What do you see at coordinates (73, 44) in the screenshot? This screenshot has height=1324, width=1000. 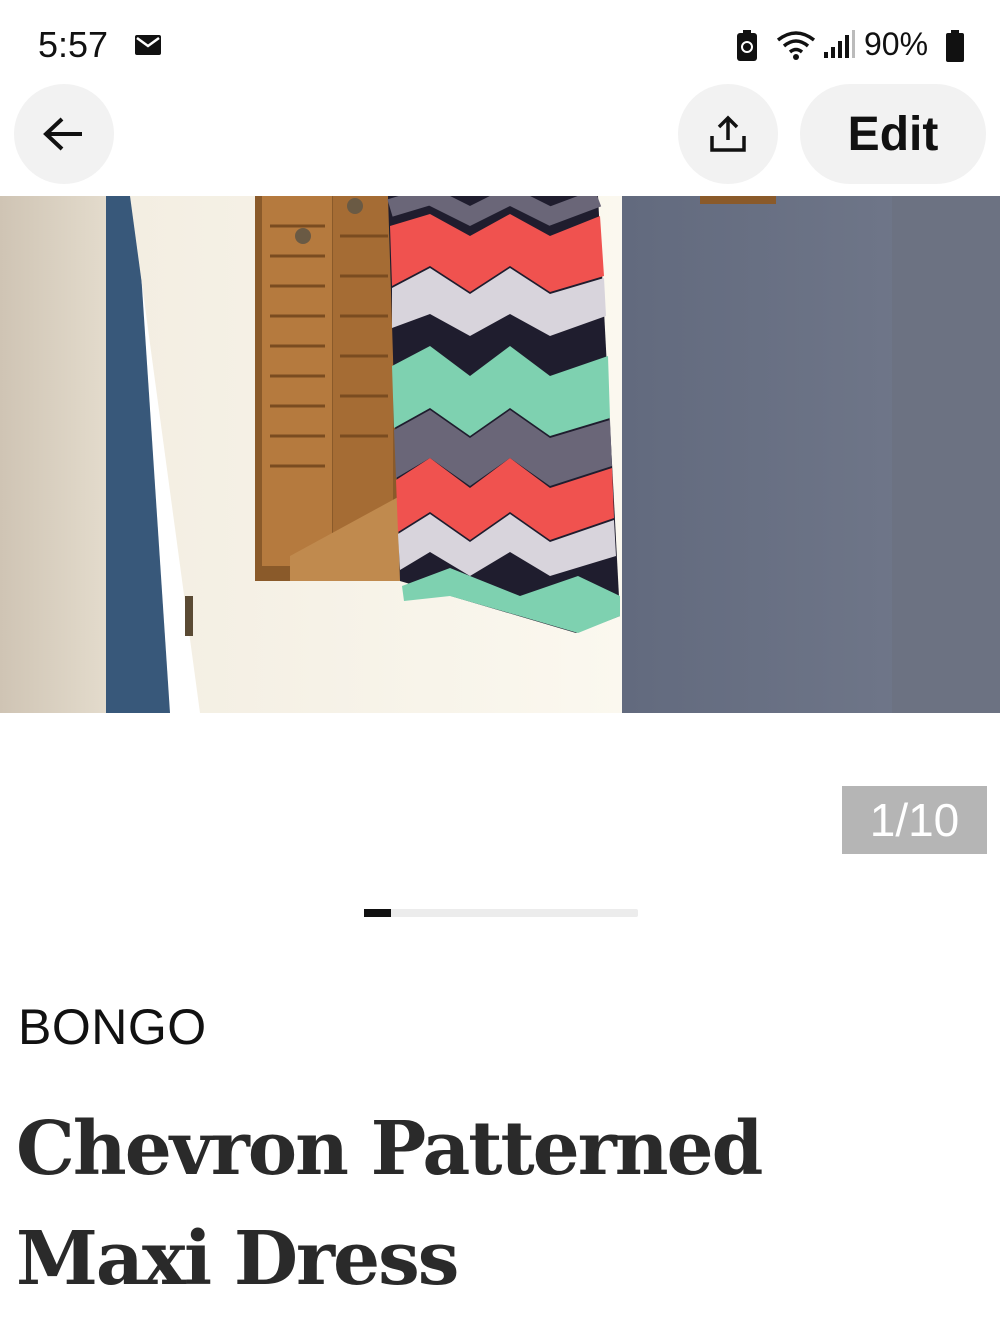 I see `status-time: 5:57` at bounding box center [73, 44].